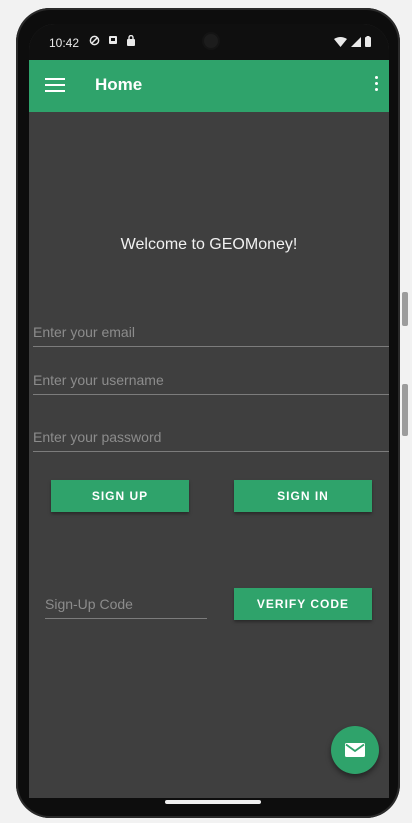 The height and width of the screenshot is (823, 412). What do you see at coordinates (356, 41) in the screenshot?
I see `signal-icon` at bounding box center [356, 41].